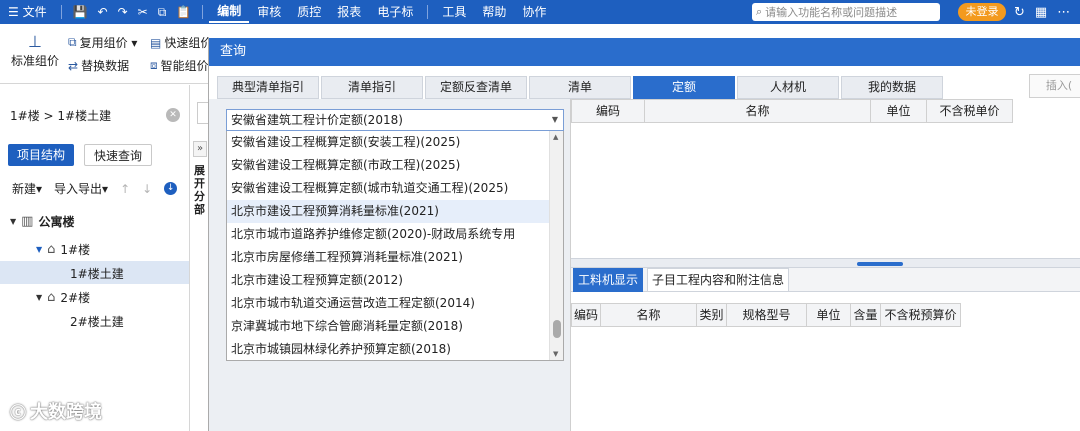 The width and height of the screenshot is (1080, 431). I want to click on function-search: ⌕, so click(846, 12).